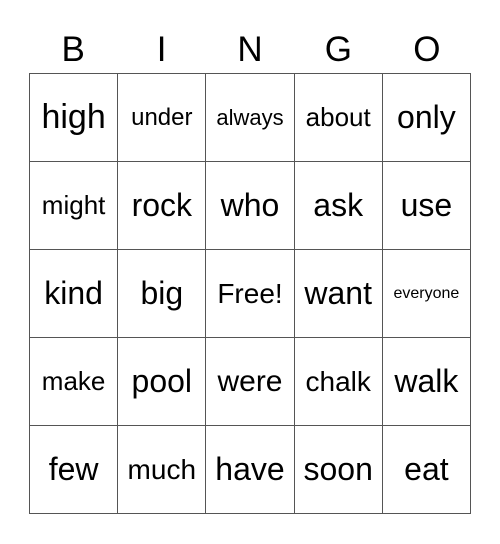  I want to click on bingo-header: B I N G O, so click(250, 50).